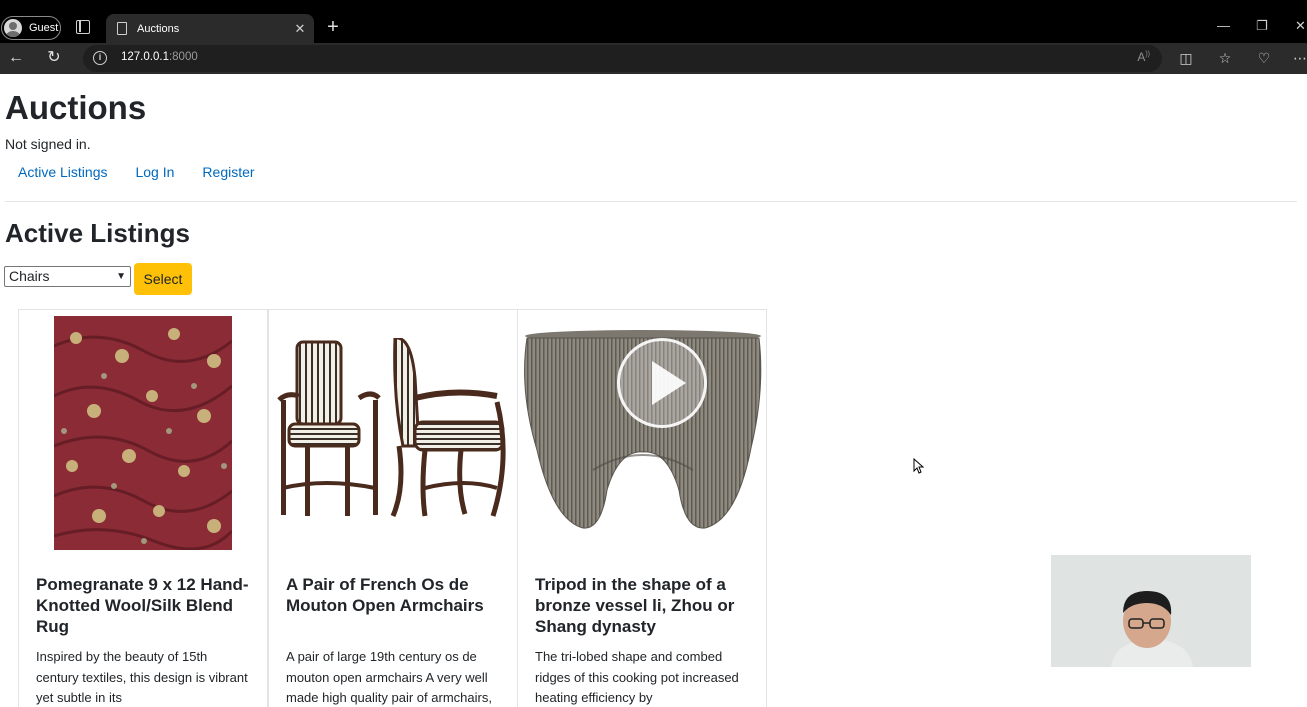 The height and width of the screenshot is (707, 1307). What do you see at coordinates (16, 58) in the screenshot?
I see `back-icon: ←` at bounding box center [16, 58].